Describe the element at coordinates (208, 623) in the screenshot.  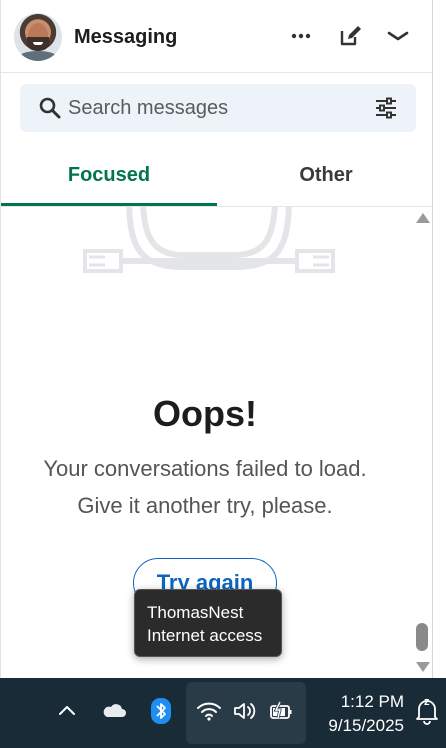
I see `network-tooltip: ThomasNest Internet access` at that location.